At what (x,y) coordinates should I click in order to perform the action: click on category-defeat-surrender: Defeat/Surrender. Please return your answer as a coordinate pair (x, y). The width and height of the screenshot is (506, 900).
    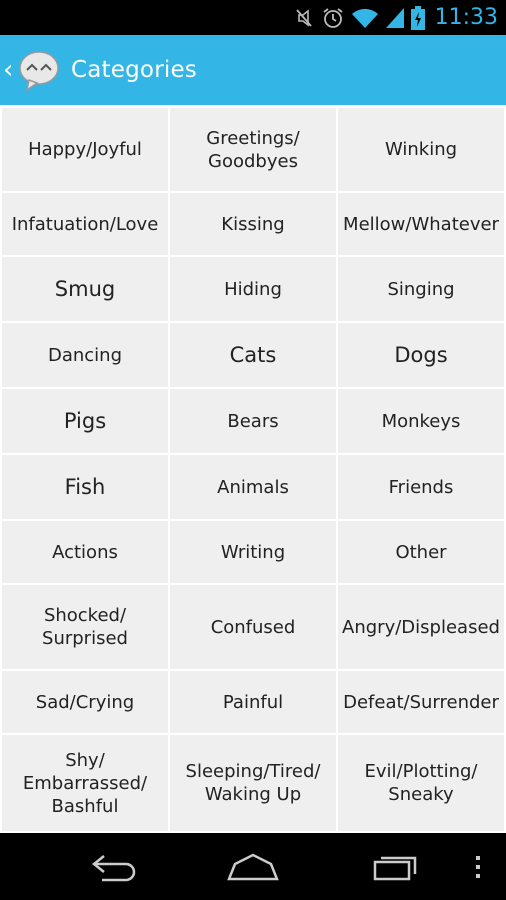
    Looking at the image, I should click on (421, 702).